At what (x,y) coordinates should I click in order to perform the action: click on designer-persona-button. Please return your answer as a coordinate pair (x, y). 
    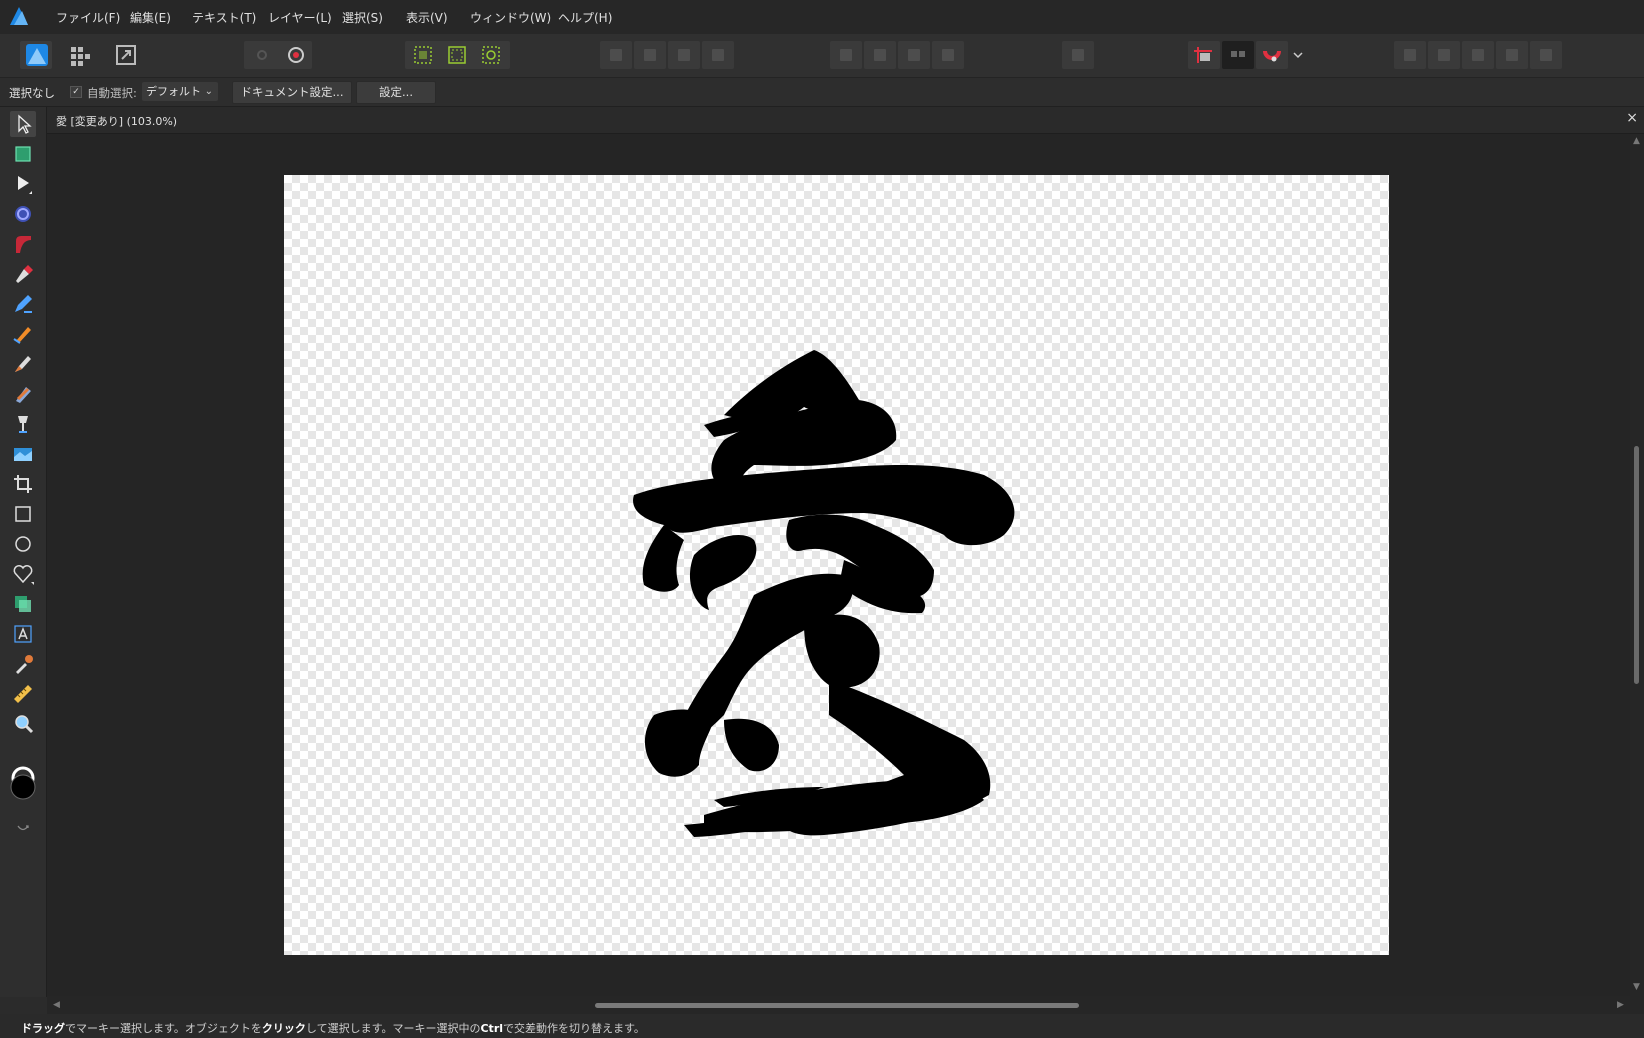
    Looking at the image, I should click on (36, 55).